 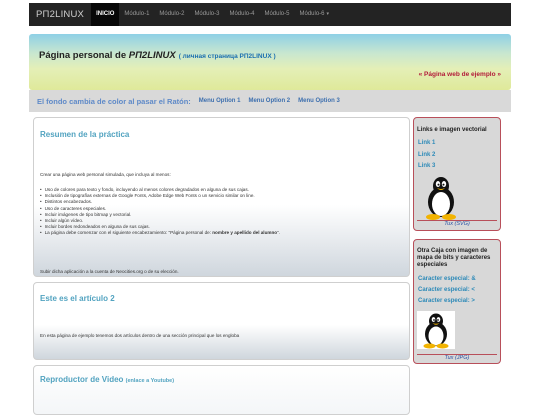 What do you see at coordinates (241, 14) in the screenshot?
I see `nav-item-modulo-4: Módulo-4` at bounding box center [241, 14].